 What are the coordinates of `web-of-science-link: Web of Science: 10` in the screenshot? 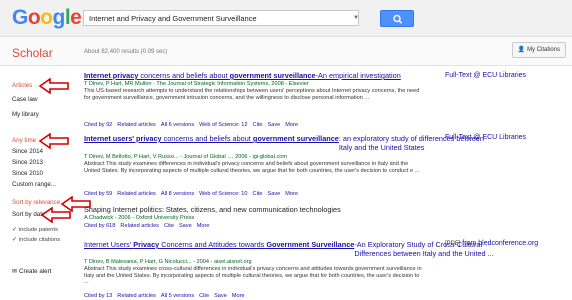 It's located at (223, 194).